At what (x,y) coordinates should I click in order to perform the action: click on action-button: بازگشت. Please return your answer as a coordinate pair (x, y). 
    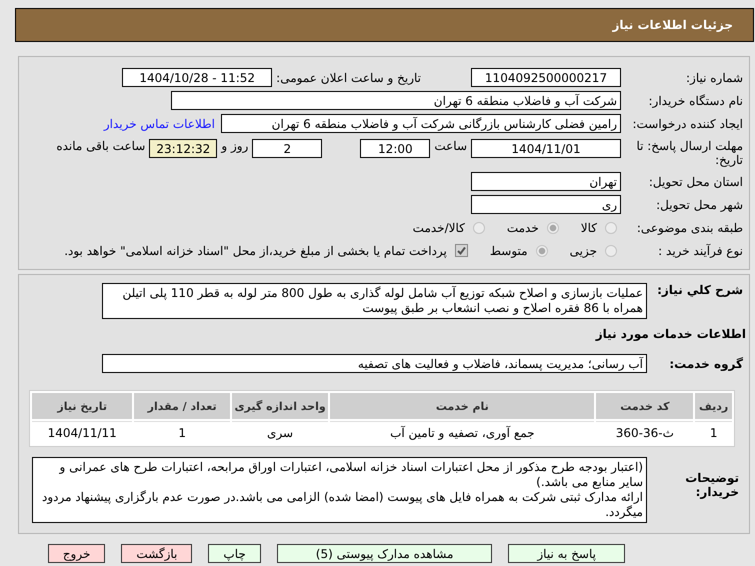
    Looking at the image, I should click on (156, 553).